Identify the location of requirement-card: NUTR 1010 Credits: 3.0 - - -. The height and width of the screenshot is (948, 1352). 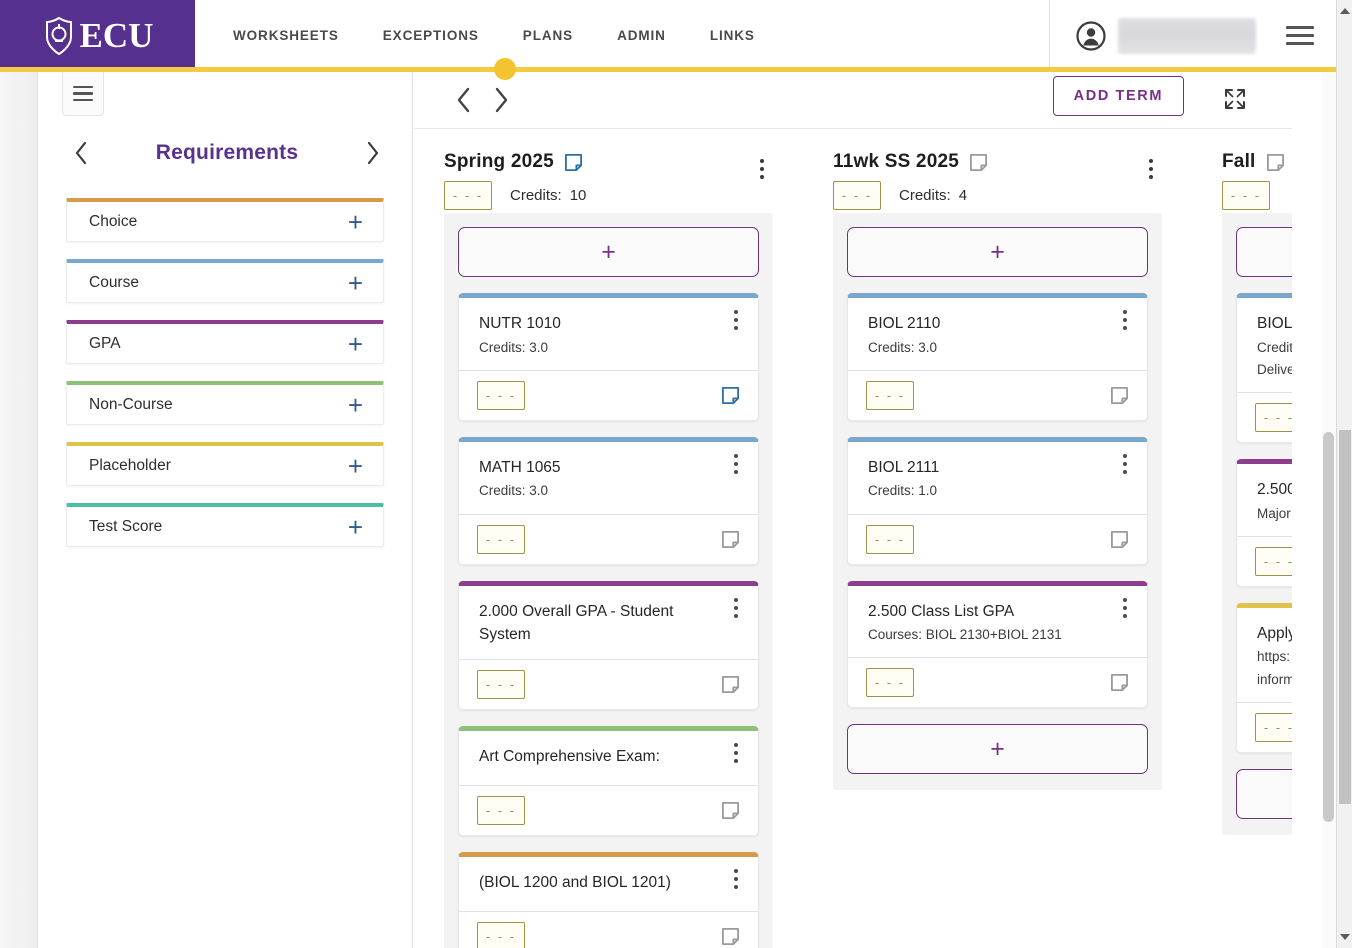
(608, 357).